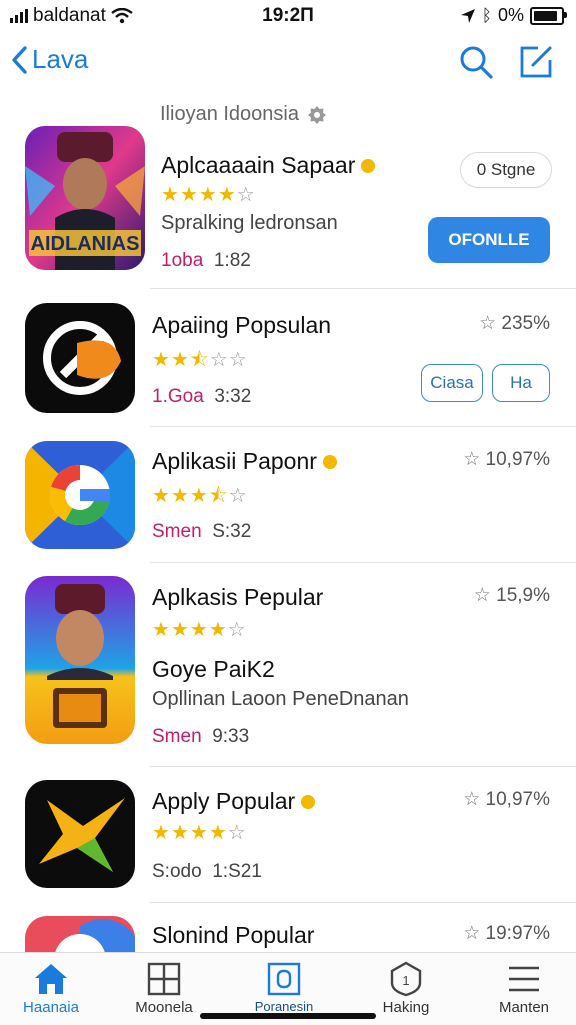 The image size is (576, 1025). I want to click on settings-badge-icon, so click(316, 114).